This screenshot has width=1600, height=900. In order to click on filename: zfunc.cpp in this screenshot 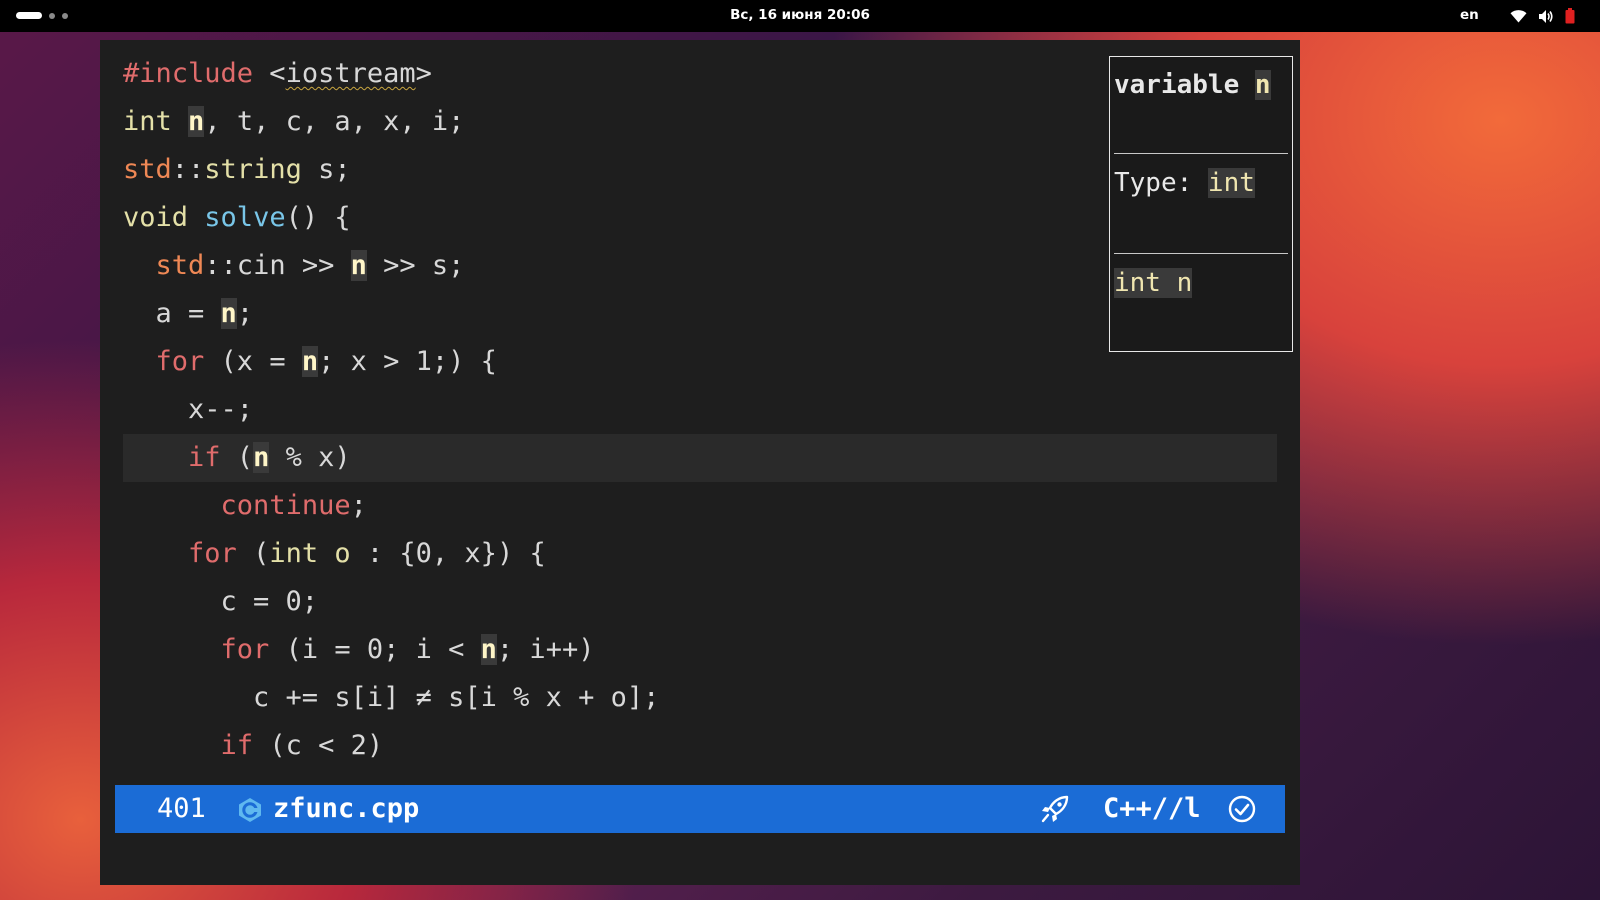, I will do `click(346, 809)`.